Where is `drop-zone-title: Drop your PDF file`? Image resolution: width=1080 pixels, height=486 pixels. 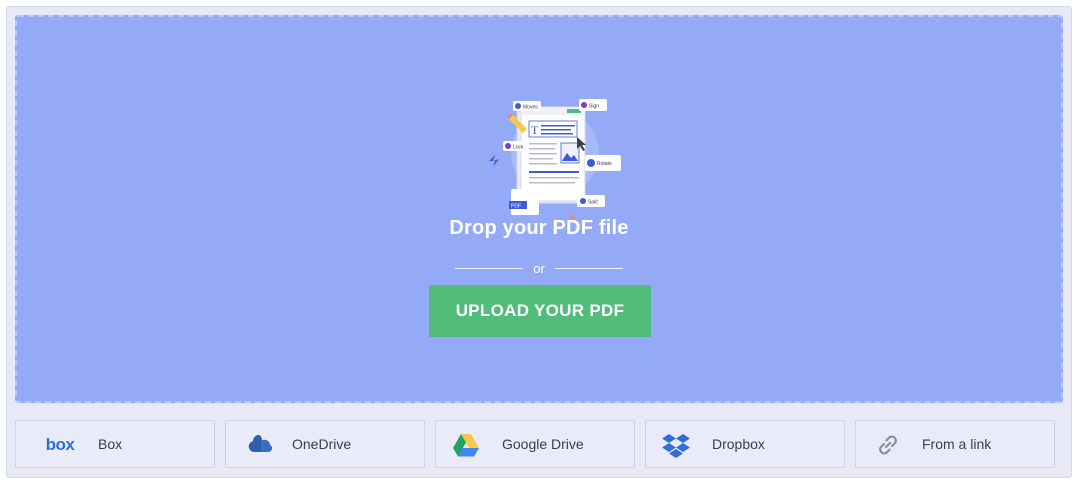
drop-zone-title: Drop your PDF file is located at coordinates (539, 228).